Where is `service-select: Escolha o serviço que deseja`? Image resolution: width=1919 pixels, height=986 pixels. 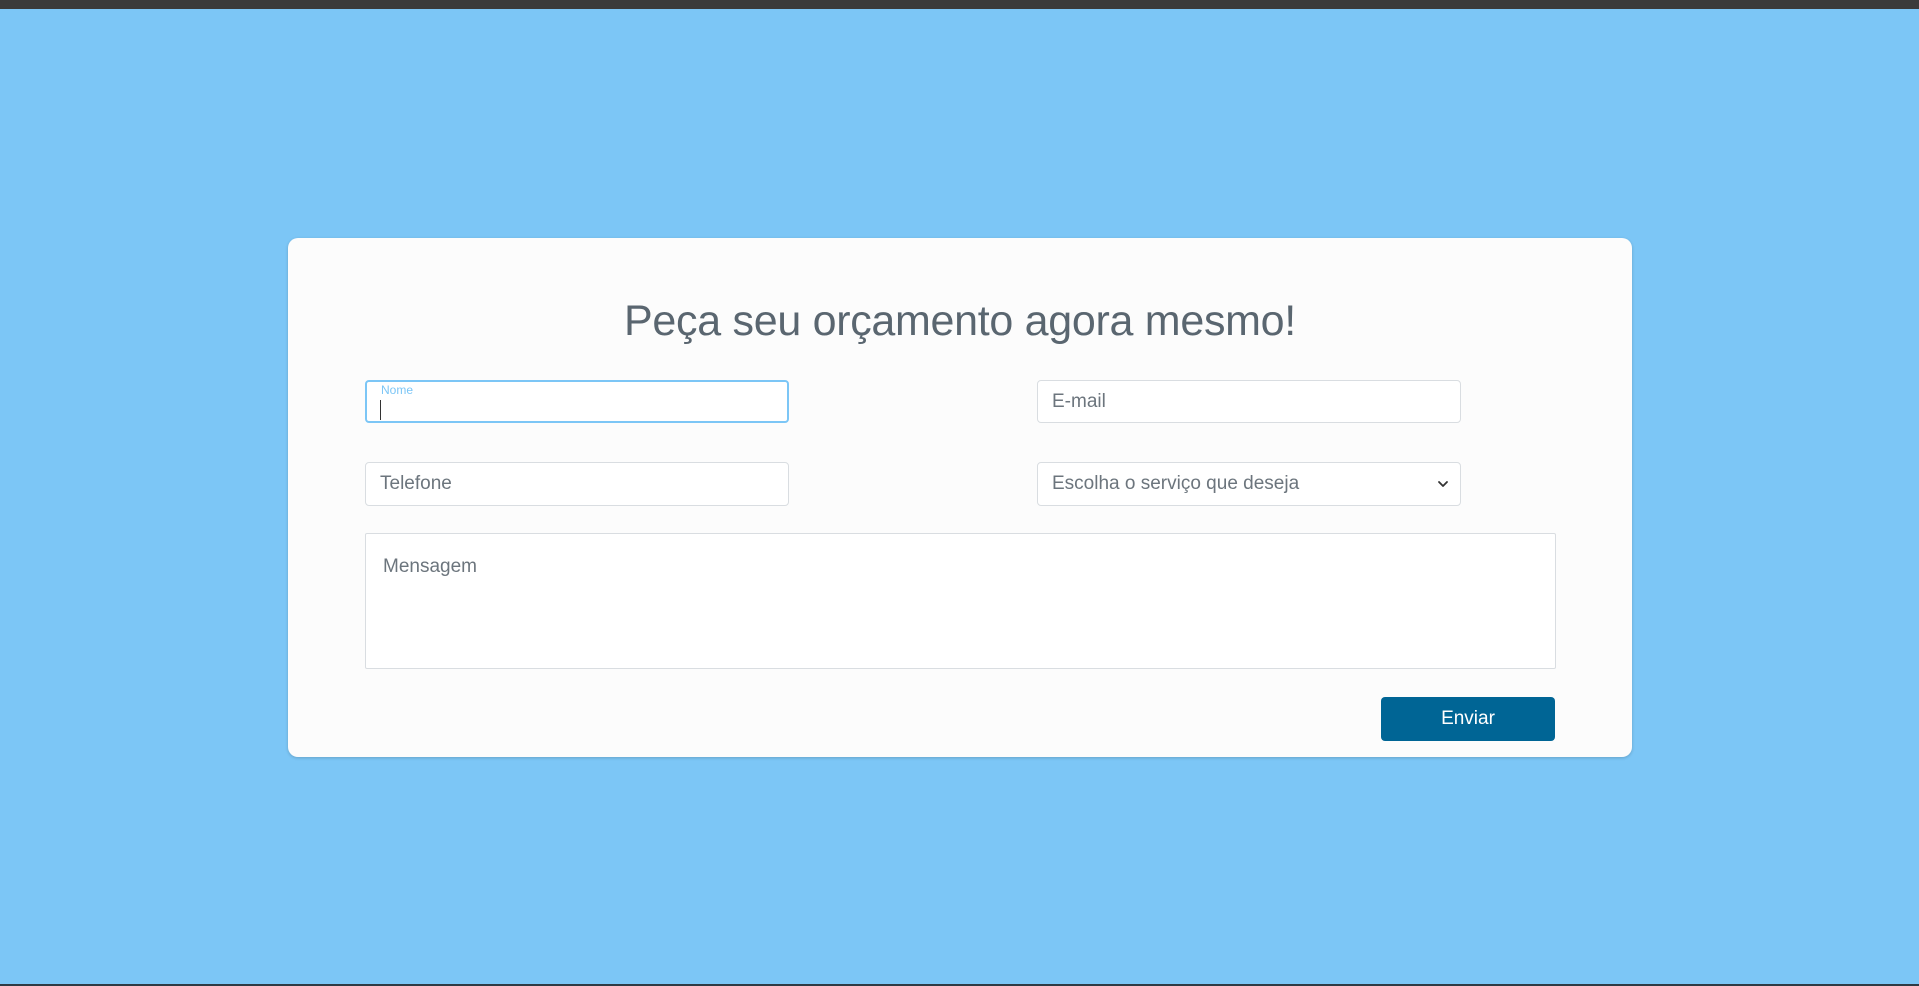 service-select: Escolha o serviço que deseja is located at coordinates (1249, 484).